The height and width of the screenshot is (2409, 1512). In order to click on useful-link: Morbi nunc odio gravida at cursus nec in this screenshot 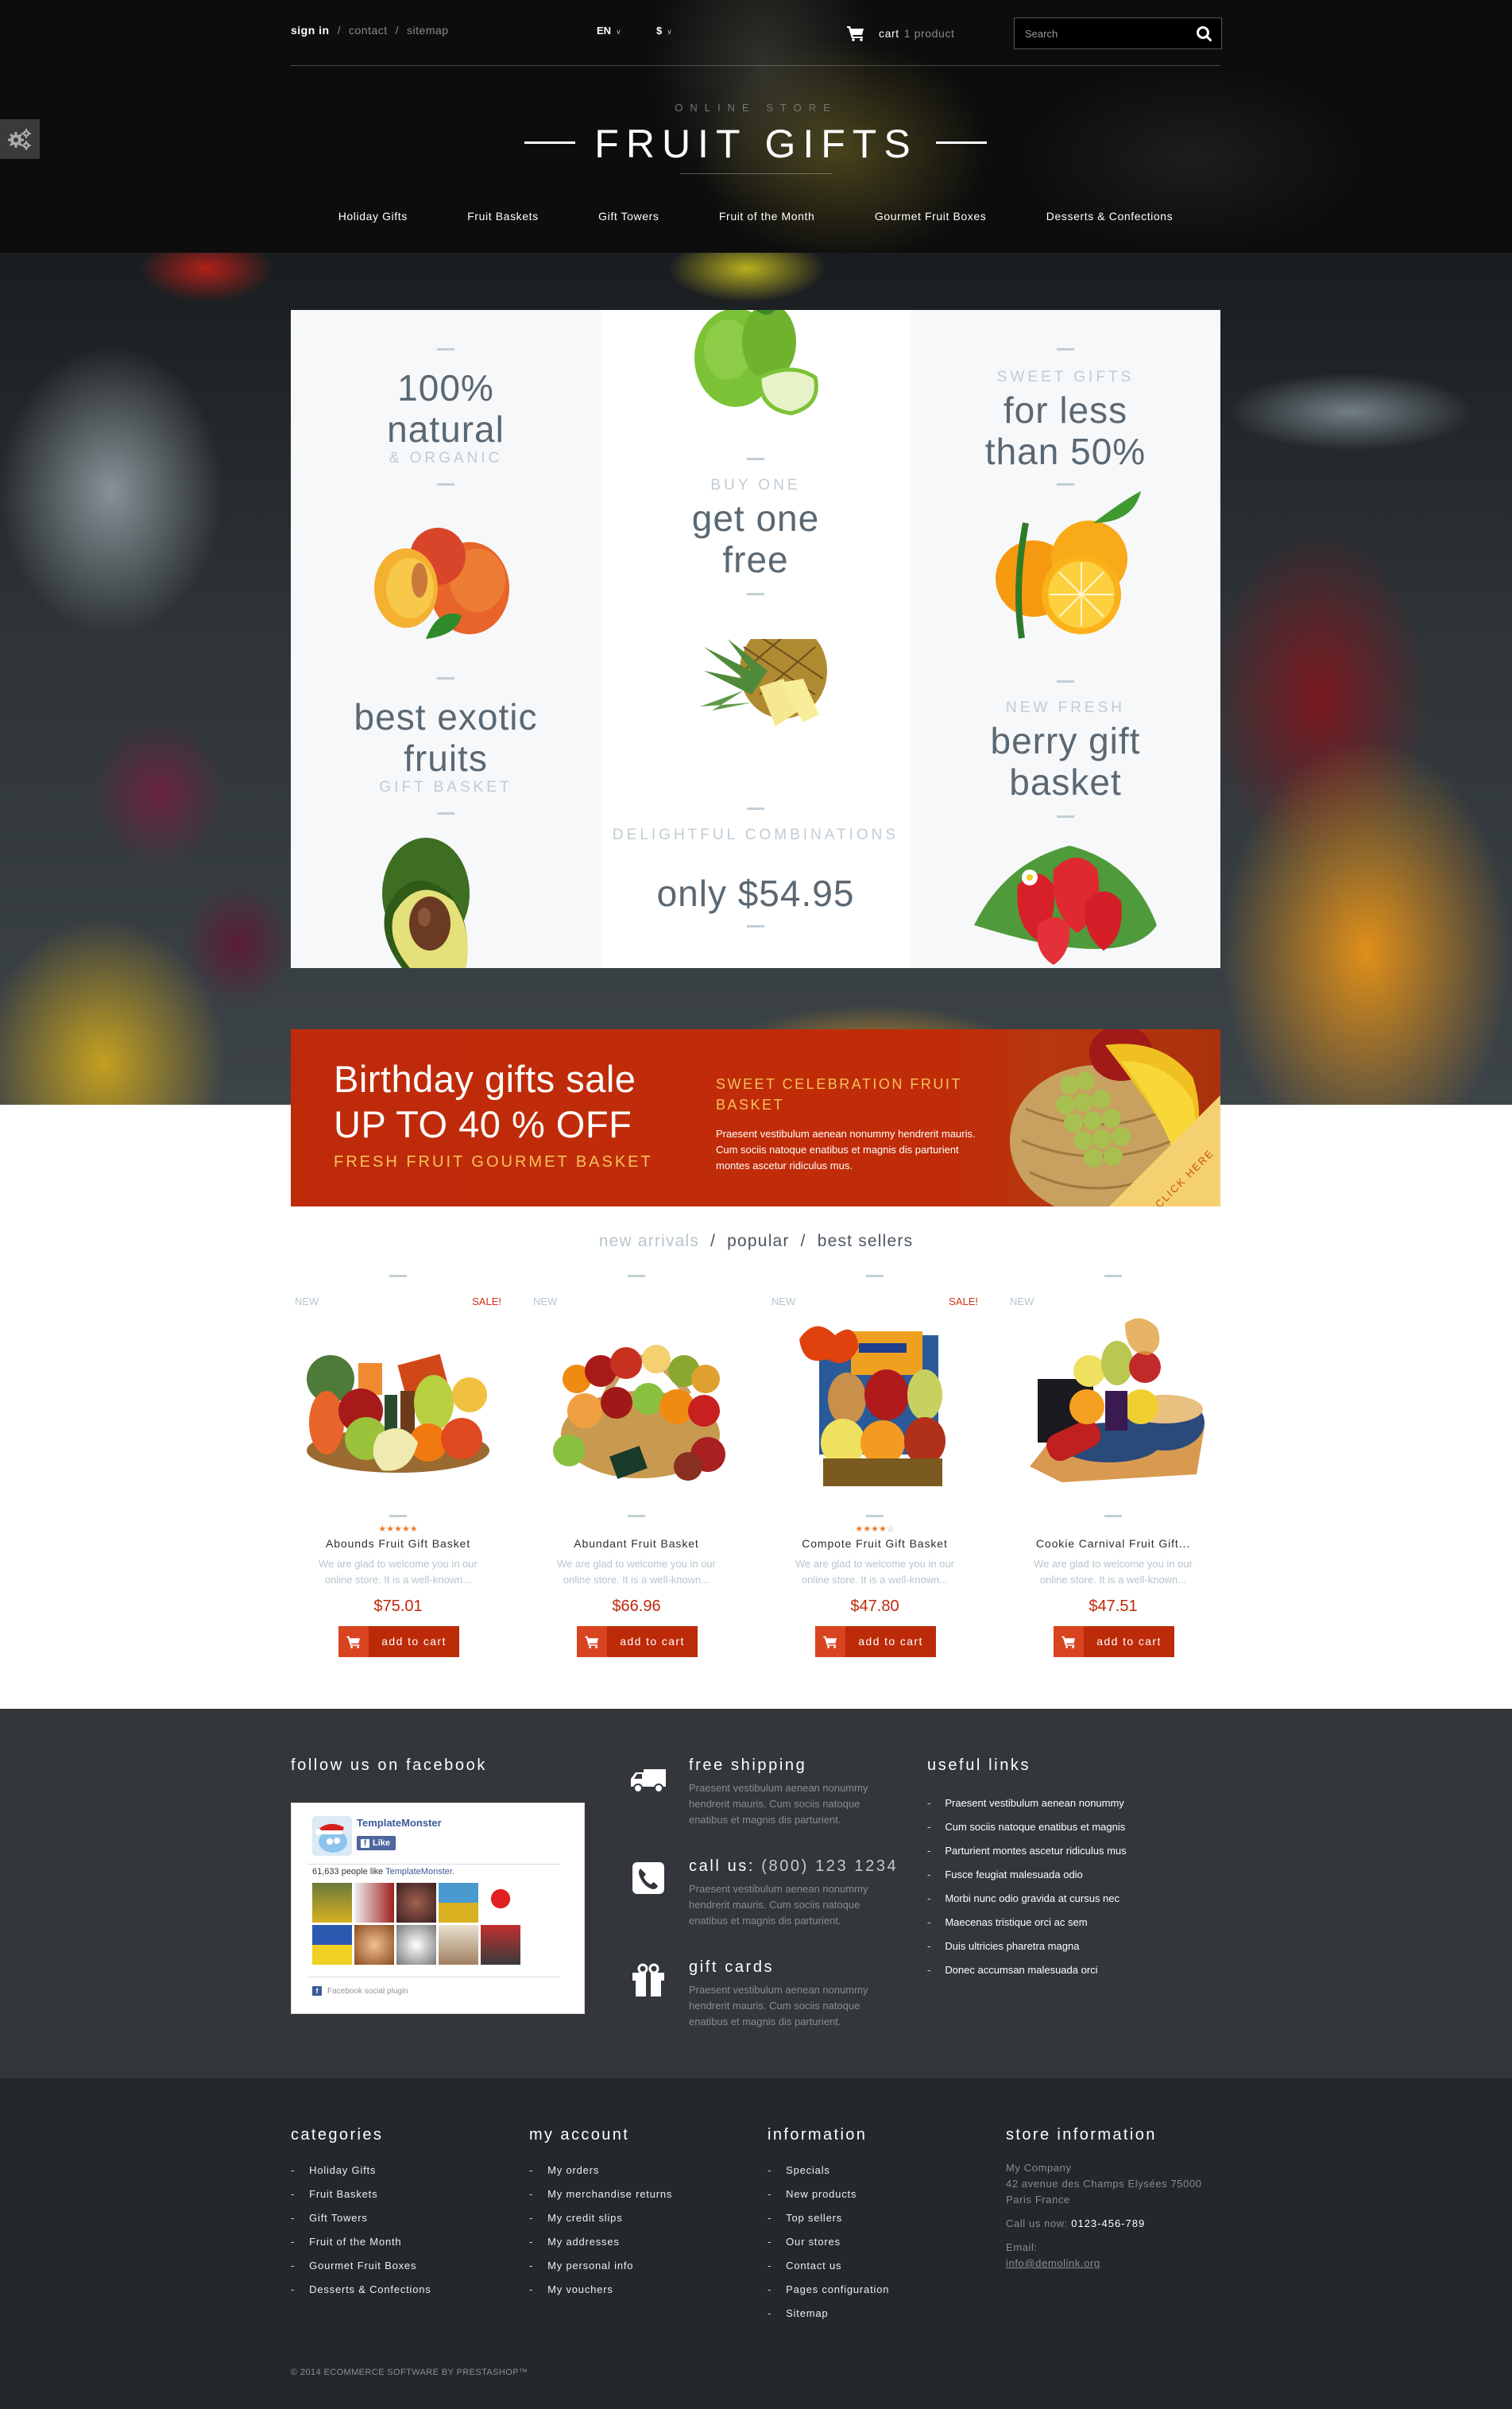, I will do `click(1027, 1899)`.